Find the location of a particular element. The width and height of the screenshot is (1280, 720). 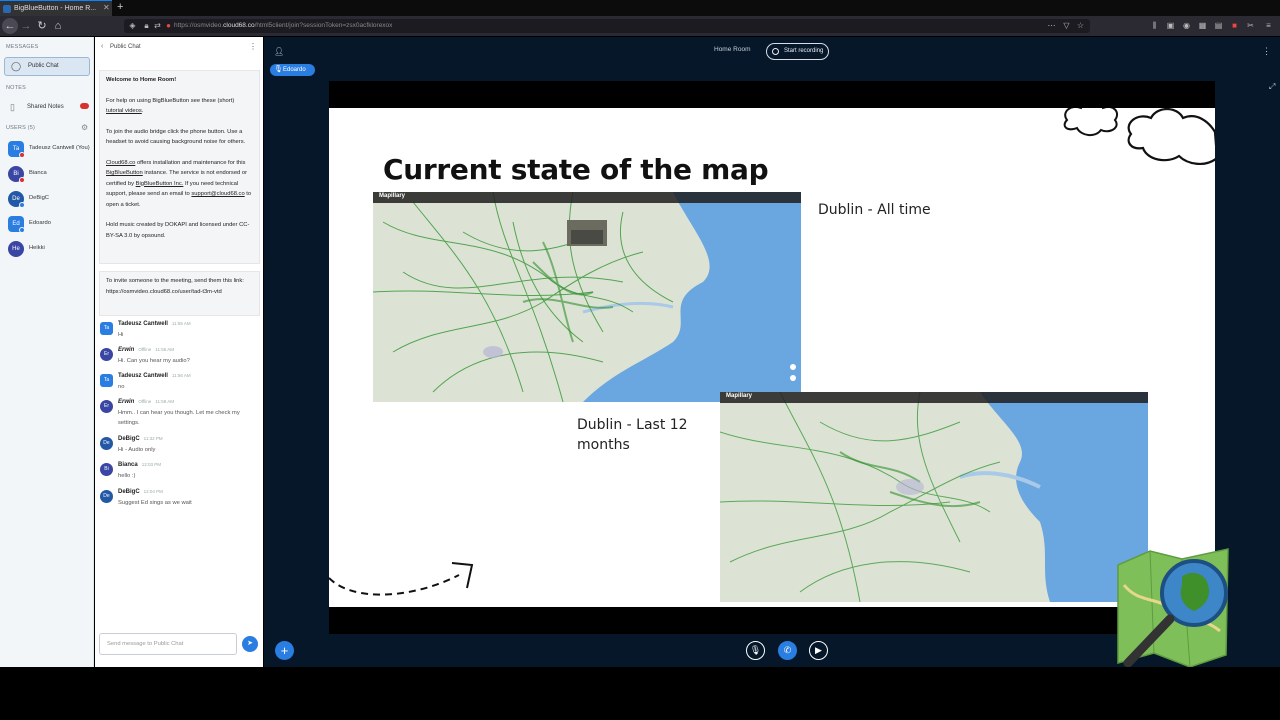

chat-options-icon: ⋮ is located at coordinates (253, 46).